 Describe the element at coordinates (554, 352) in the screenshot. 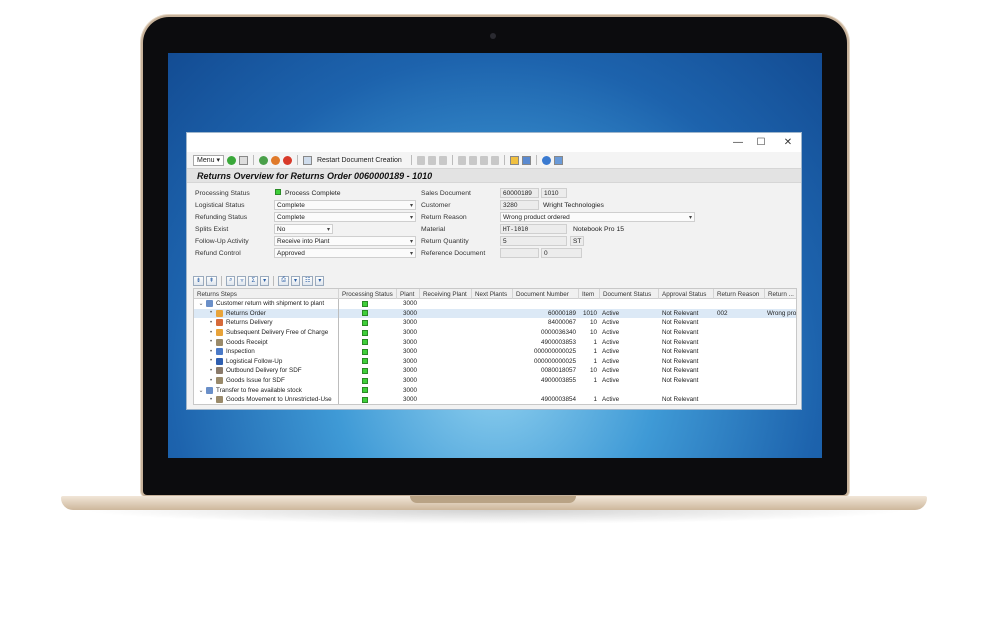

I see `document-number-cell: 000000000025` at that location.